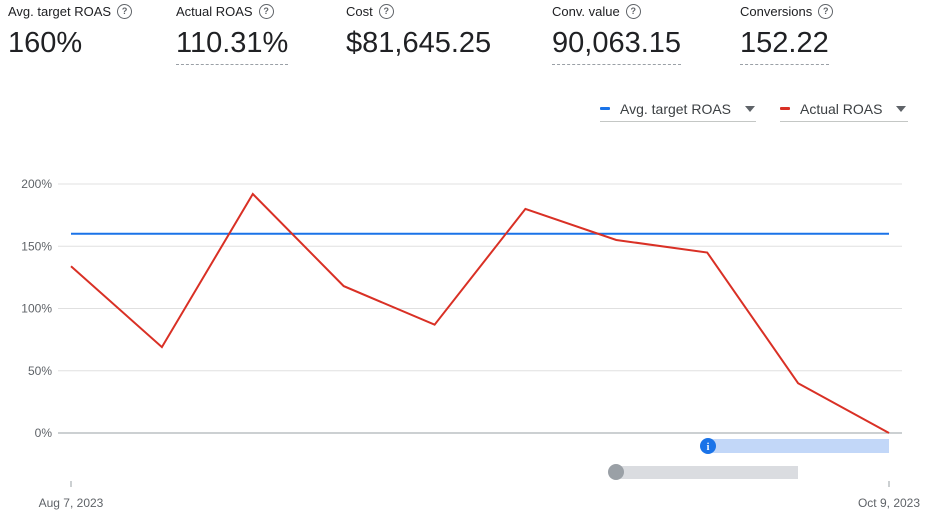  Describe the element at coordinates (36, 246) in the screenshot. I see `y-tick-label: 150%` at that location.